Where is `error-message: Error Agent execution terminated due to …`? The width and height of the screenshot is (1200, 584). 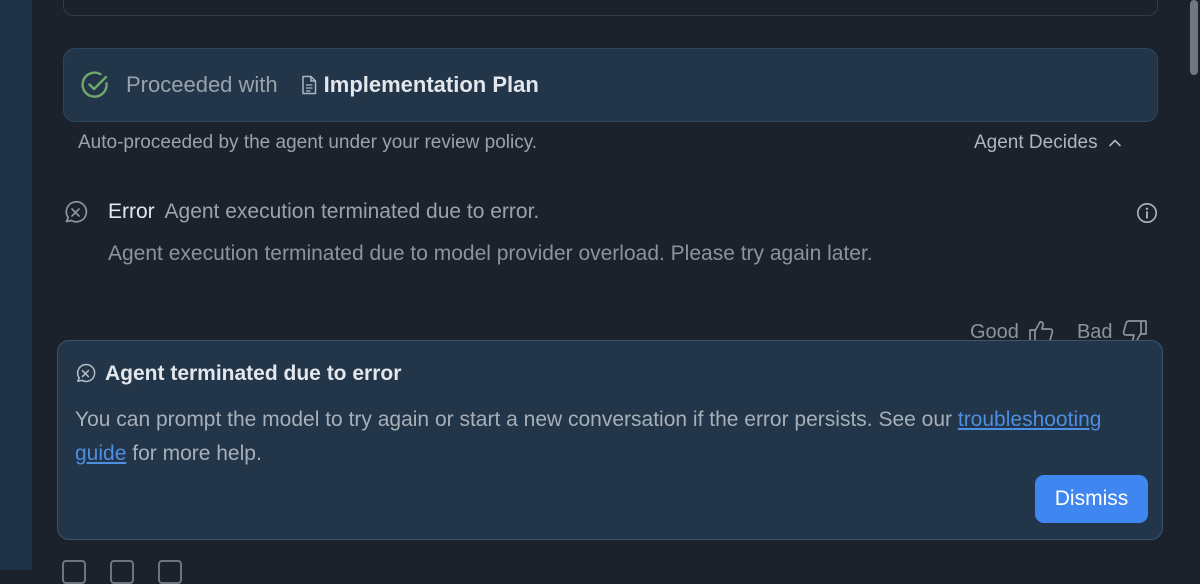
error-message: Error Agent execution terminated due to … is located at coordinates (612, 240).